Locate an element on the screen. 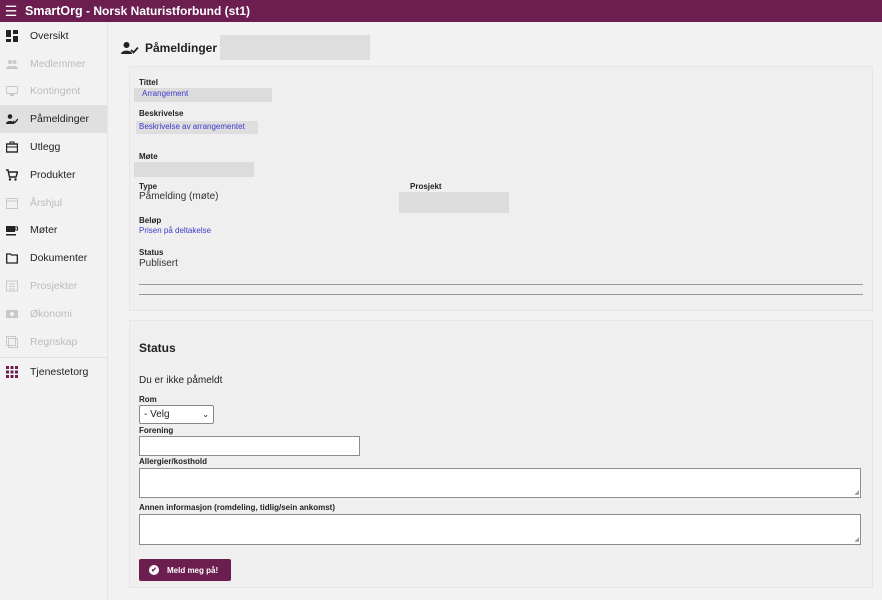  sidebar-item-kontingent: Kontingent is located at coordinates (53, 92).